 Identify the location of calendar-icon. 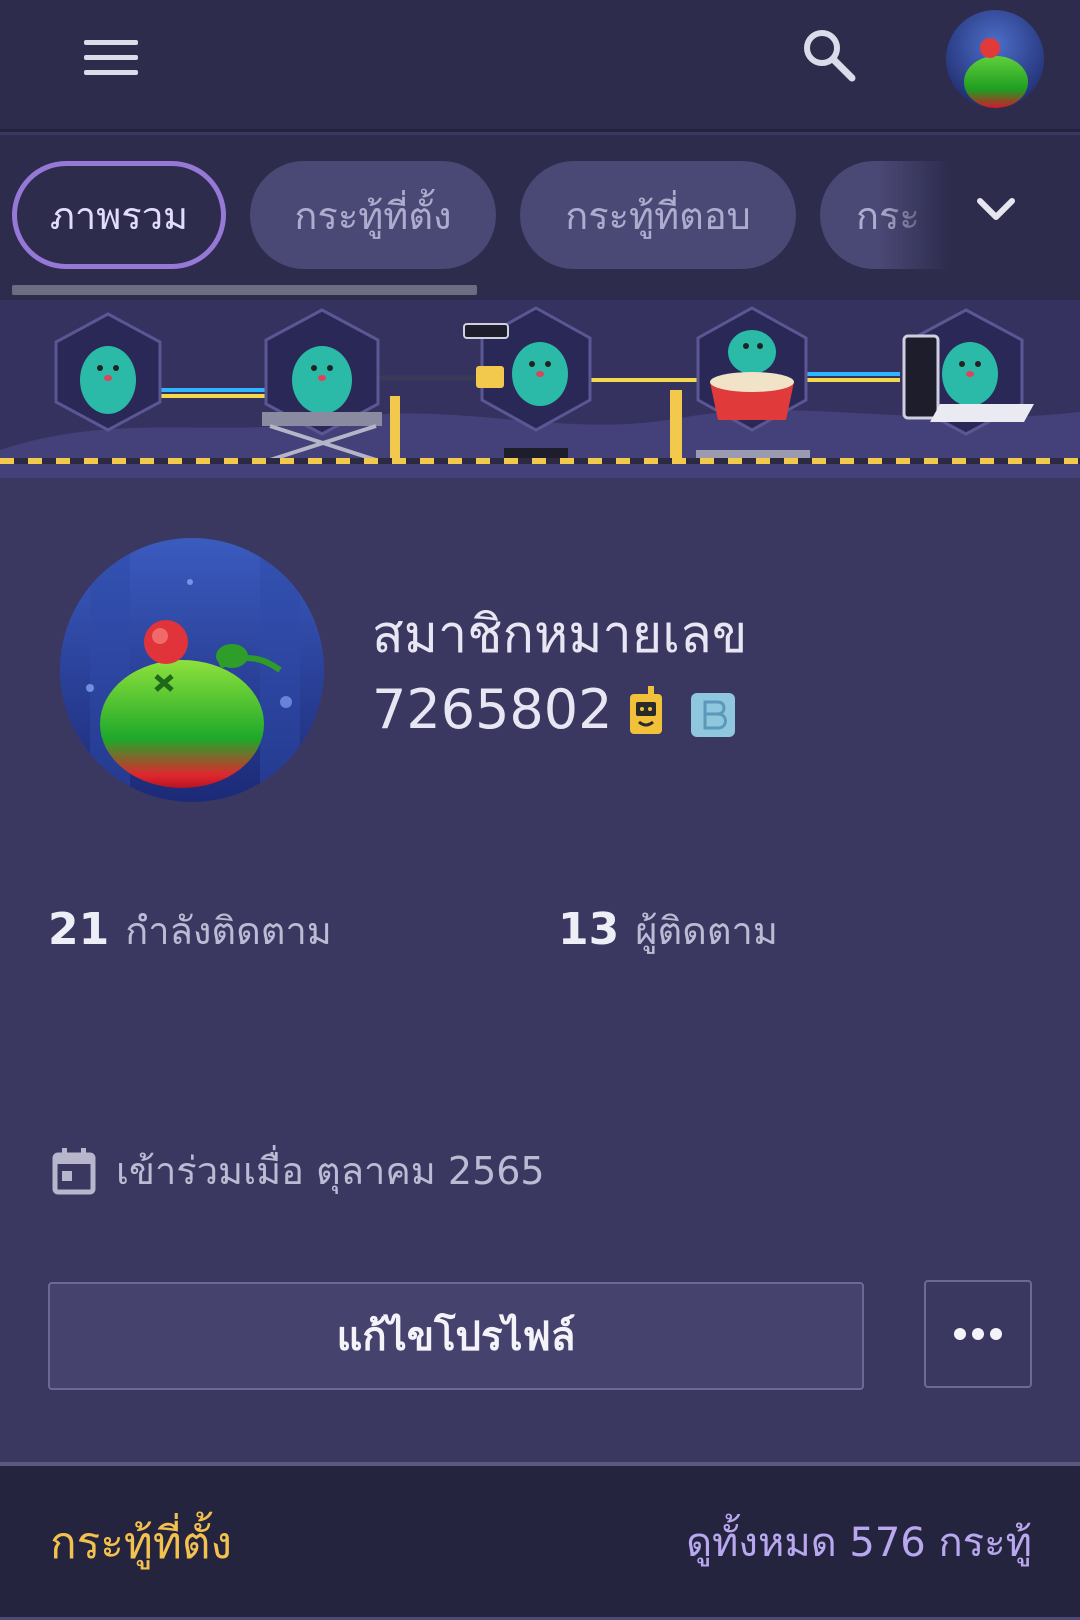
(74, 1170).